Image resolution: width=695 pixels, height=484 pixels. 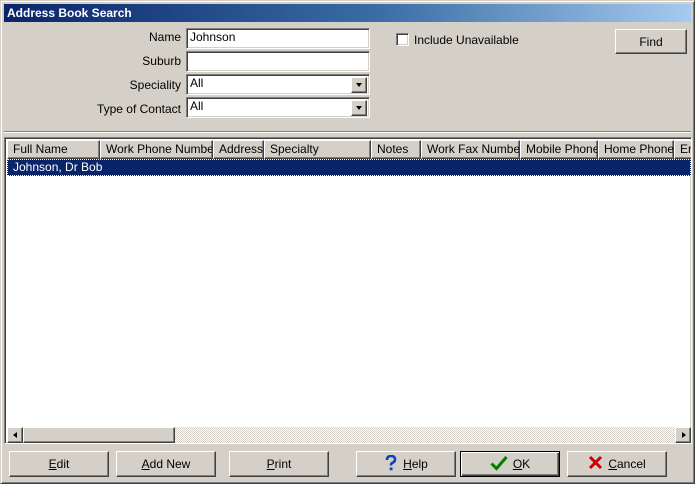 I want to click on window-title: Address Book Search, so click(x=347, y=13).